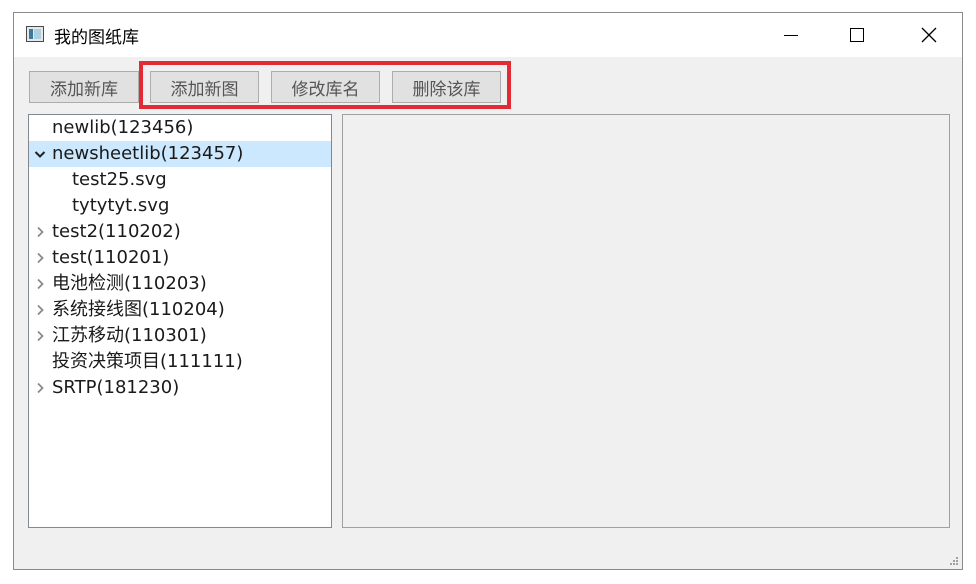  I want to click on tree-item: 投资决策项目(111111), so click(180, 362).